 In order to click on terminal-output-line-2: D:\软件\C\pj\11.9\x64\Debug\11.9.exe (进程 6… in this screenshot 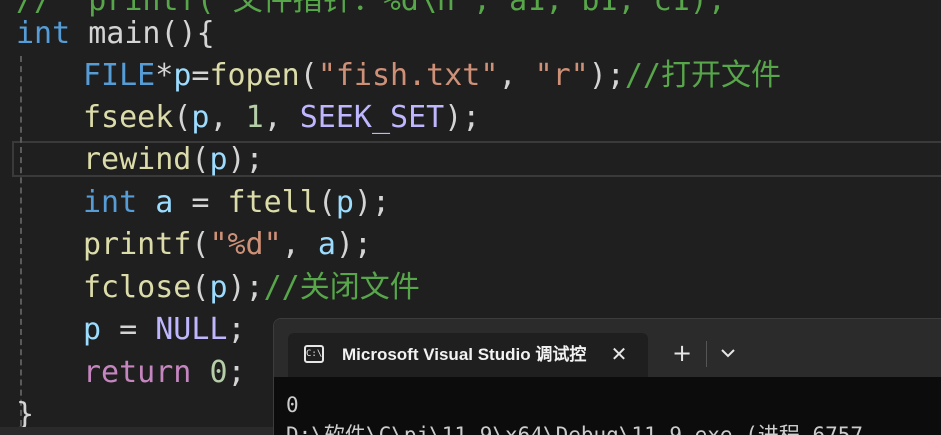, I will do `click(575, 429)`.